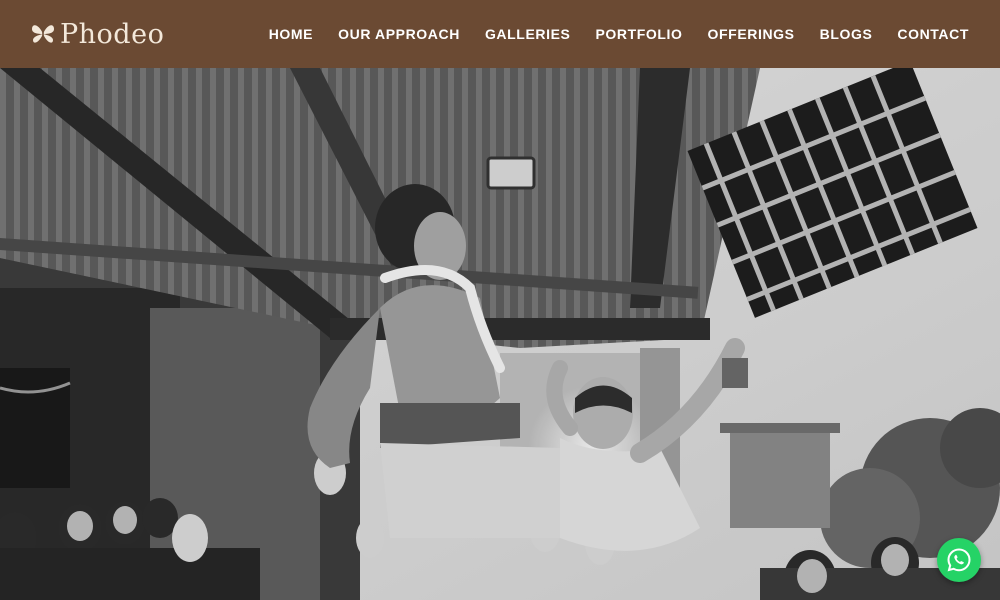  I want to click on nav-galleries: GALLERIES, so click(528, 34).